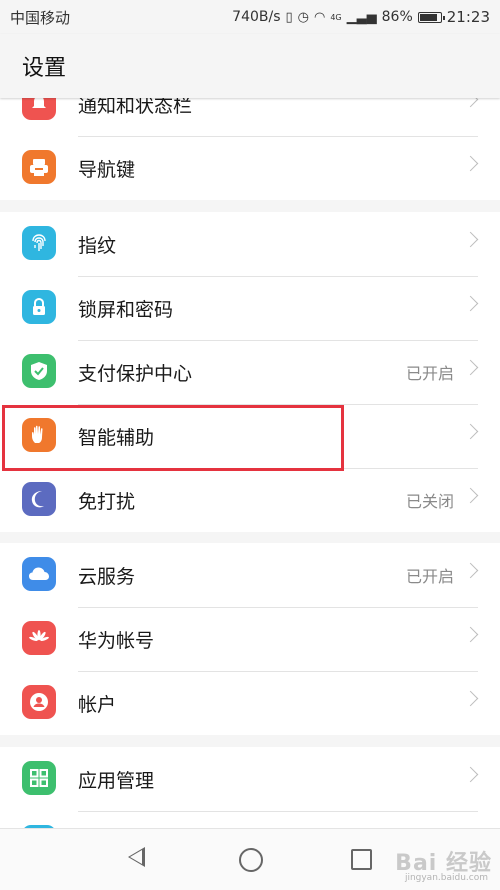 The width and height of the screenshot is (500, 890). Describe the element at coordinates (250, 66) in the screenshot. I see `page-title-bar: 设置` at that location.